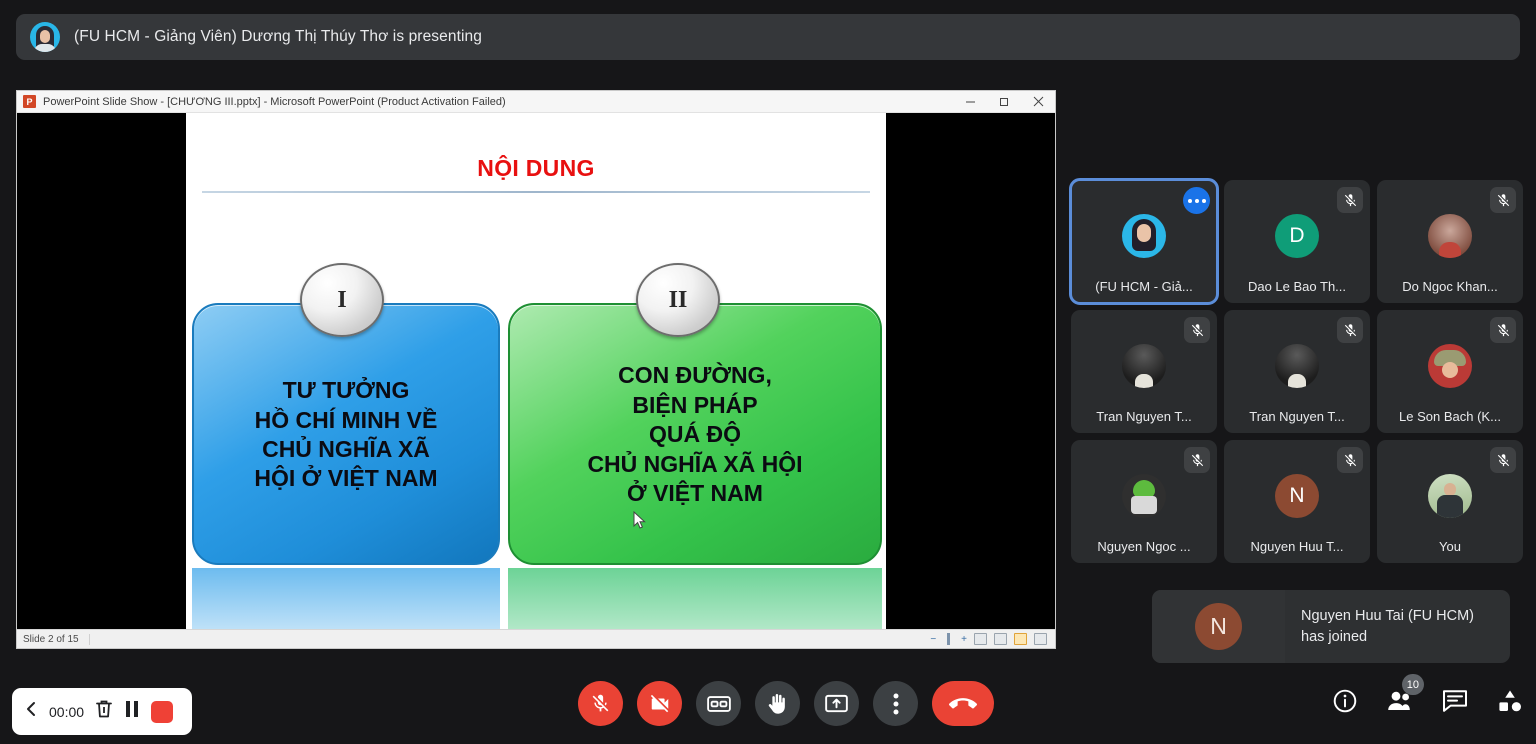 Image resolution: width=1536 pixels, height=744 pixels. I want to click on slide-counter: Slide 2 of 15, so click(53, 639).